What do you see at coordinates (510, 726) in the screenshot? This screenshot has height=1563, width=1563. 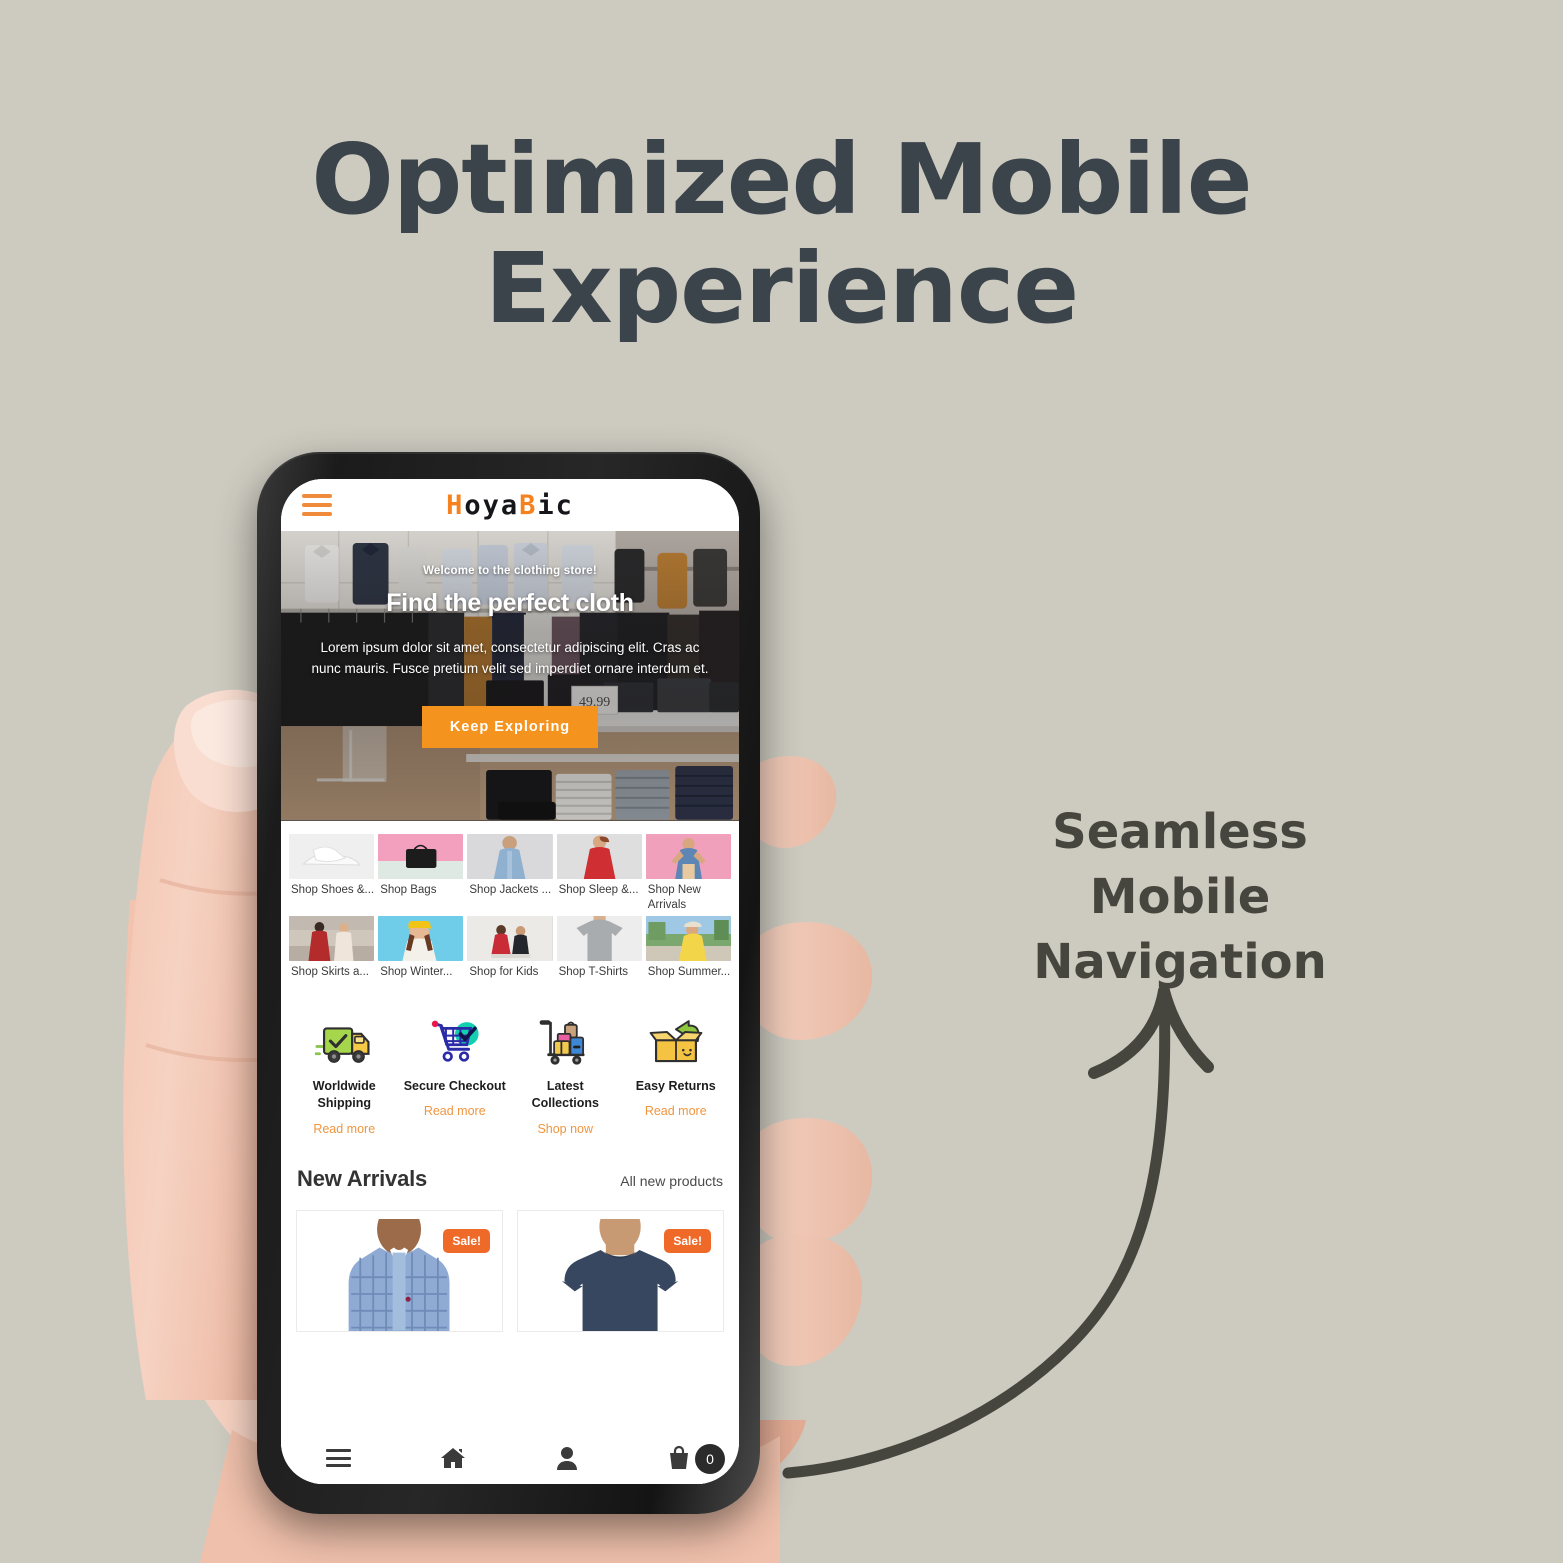 I see `keep-exploring-button: Keep Exploring` at bounding box center [510, 726].